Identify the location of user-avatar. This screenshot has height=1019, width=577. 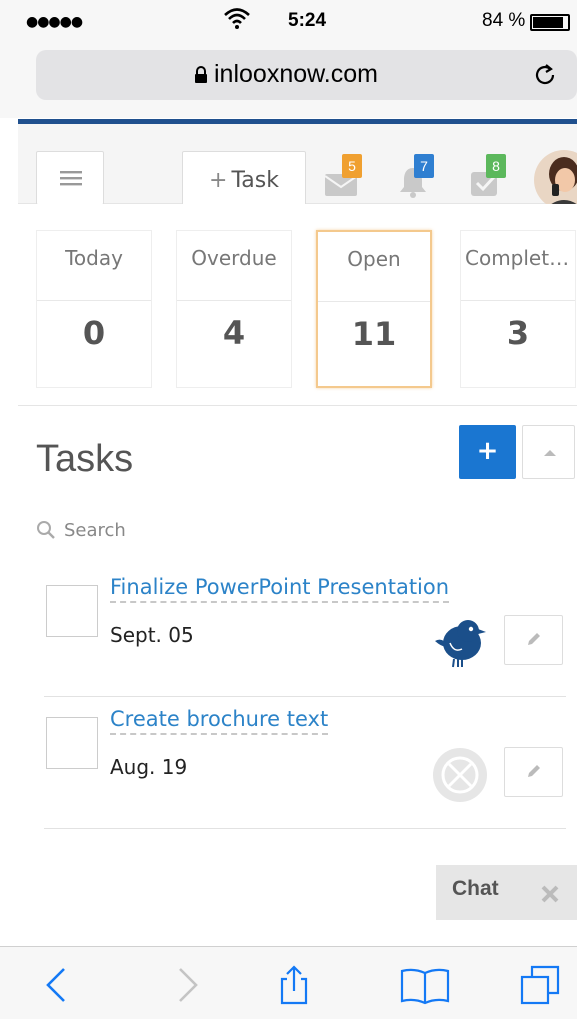
(555, 180).